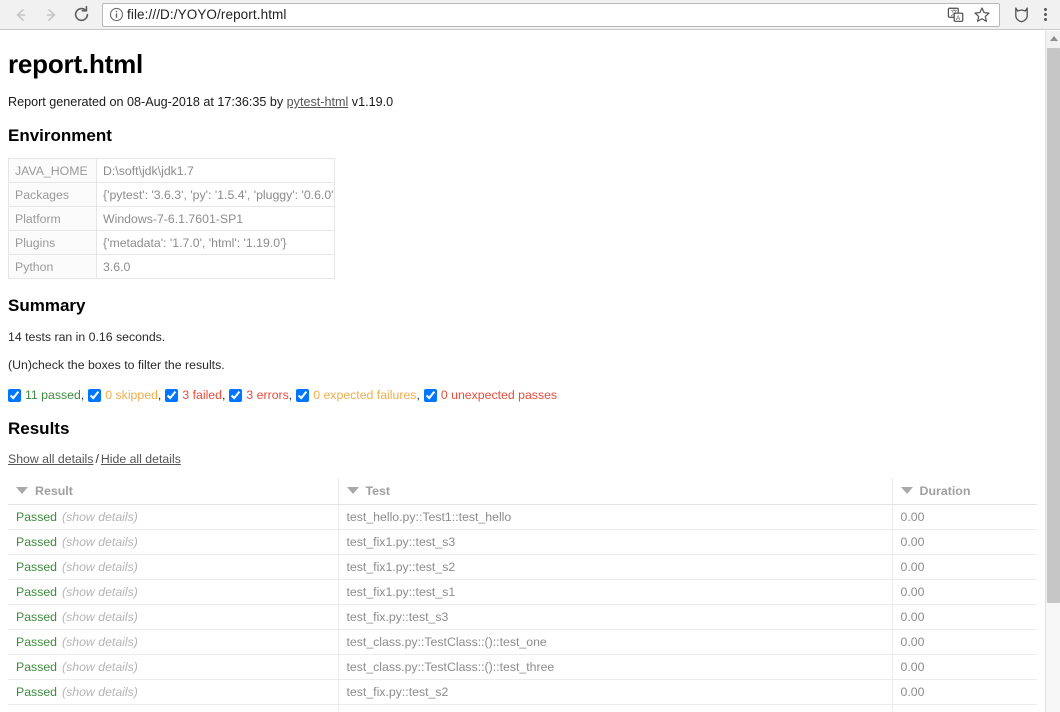 The width and height of the screenshot is (1060, 712). Describe the element at coordinates (522, 459) in the screenshot. I see `details-toggle-links: Show all details / Hide all details` at that location.